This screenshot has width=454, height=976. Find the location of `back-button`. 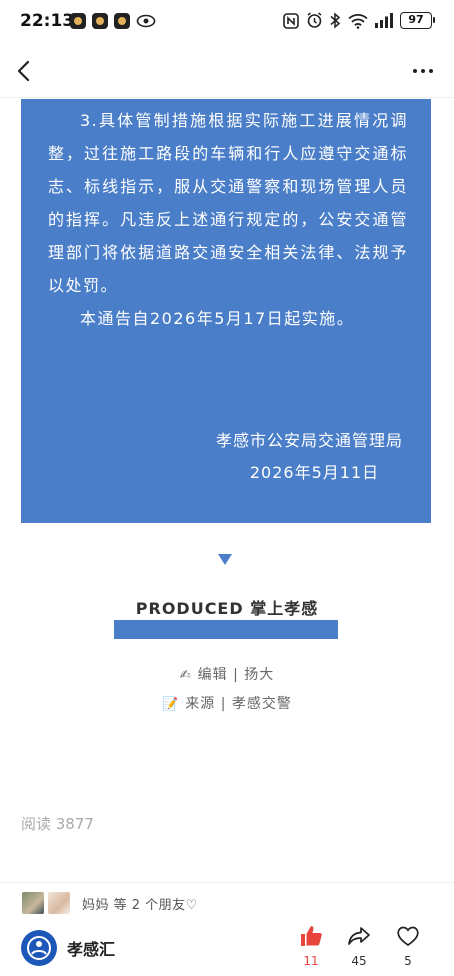

back-button is located at coordinates (23, 71).